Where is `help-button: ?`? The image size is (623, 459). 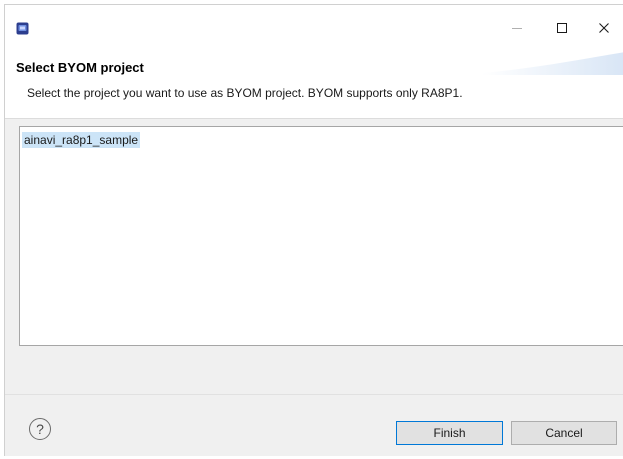 help-button: ? is located at coordinates (40, 429).